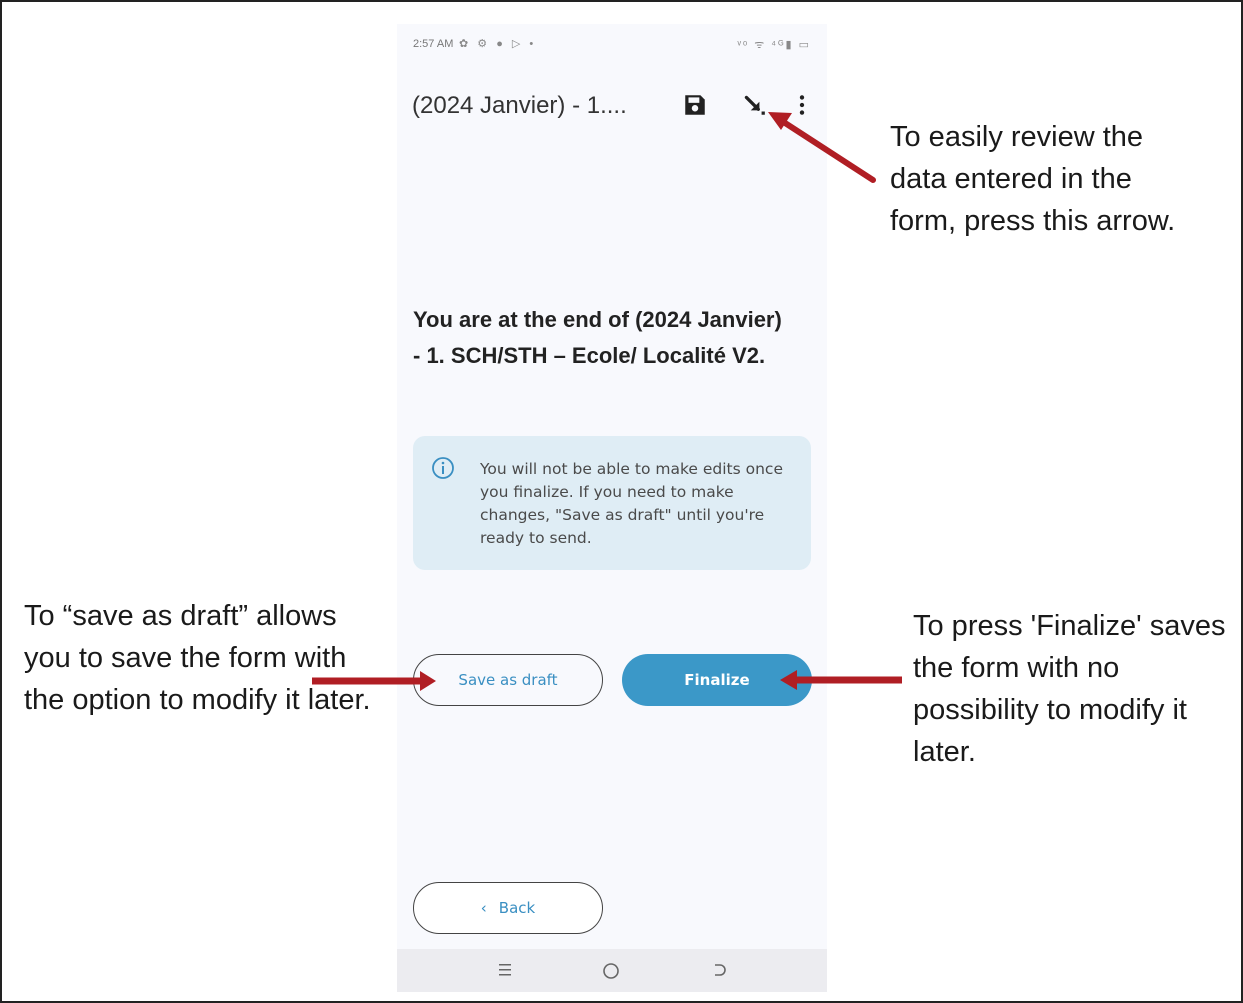  I want to click on system-nav-bar, so click(612, 970).